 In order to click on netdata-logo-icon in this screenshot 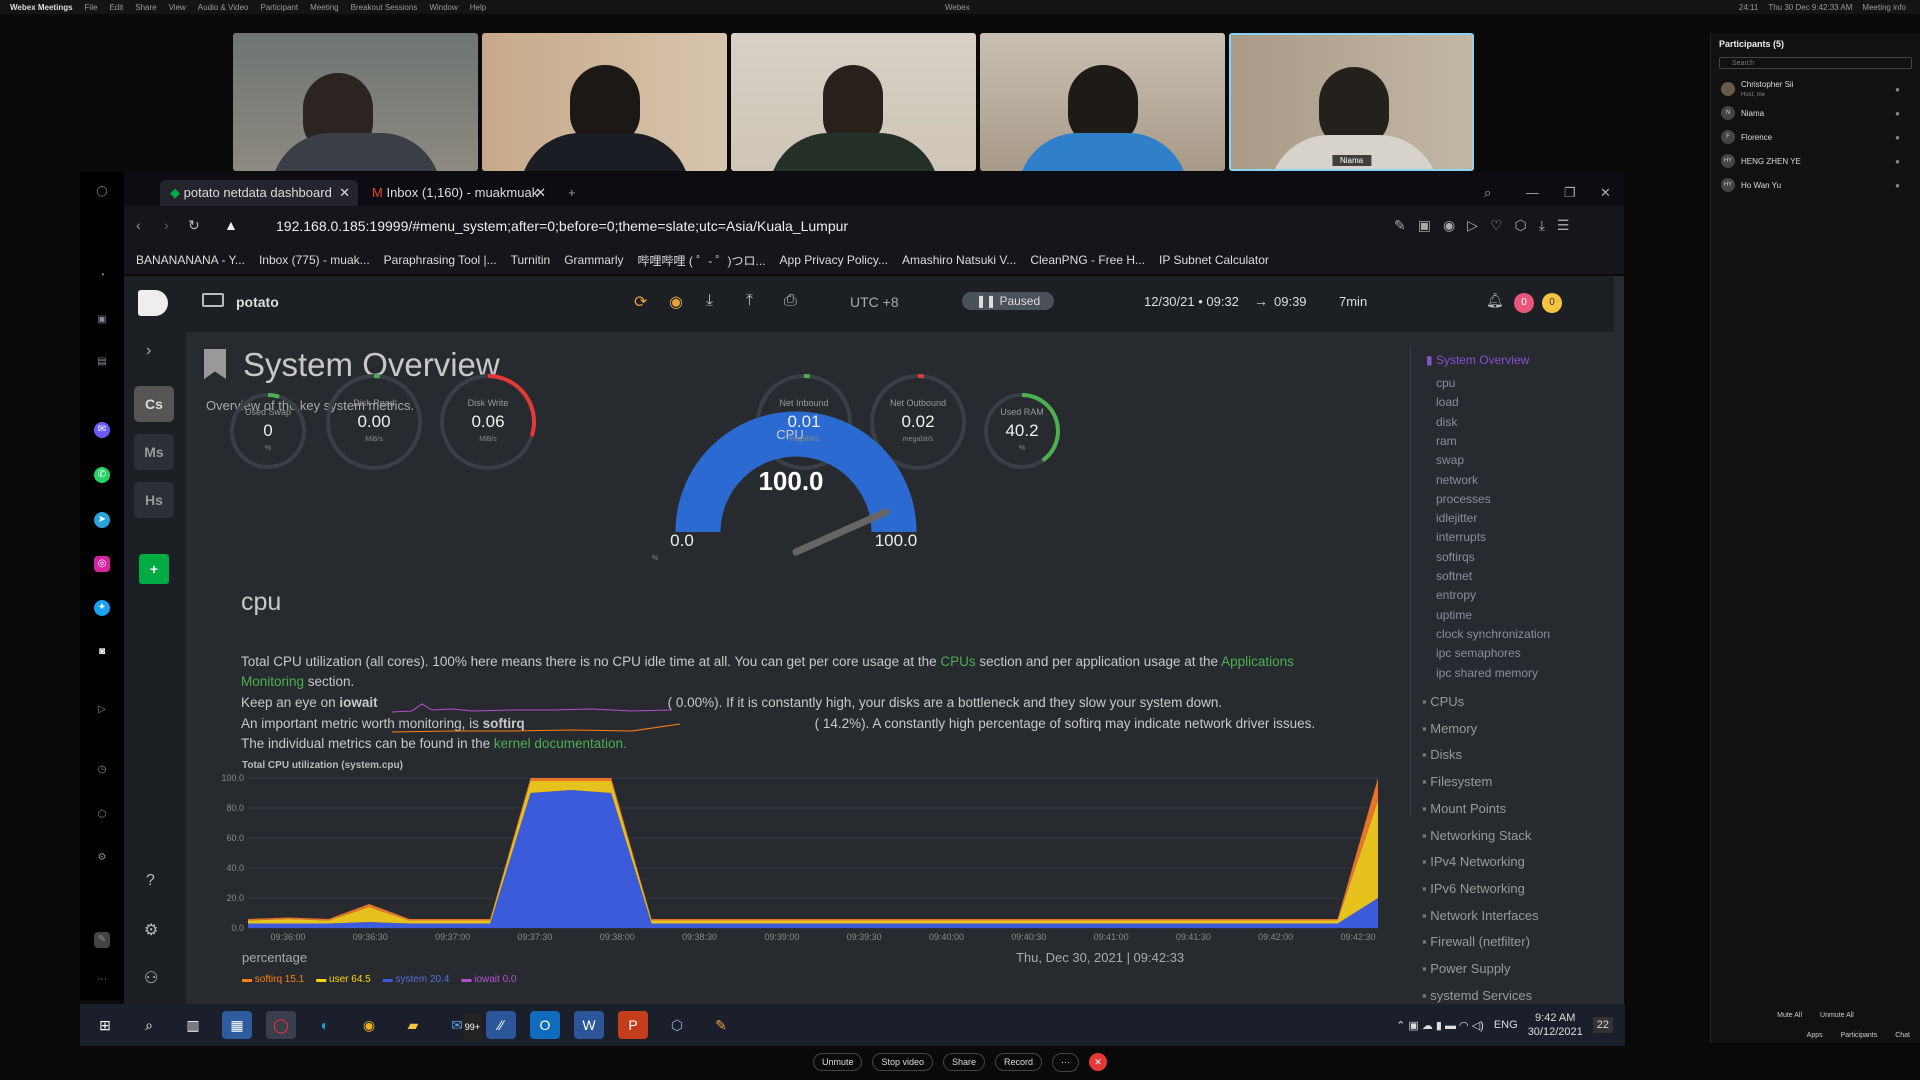, I will do `click(153, 303)`.